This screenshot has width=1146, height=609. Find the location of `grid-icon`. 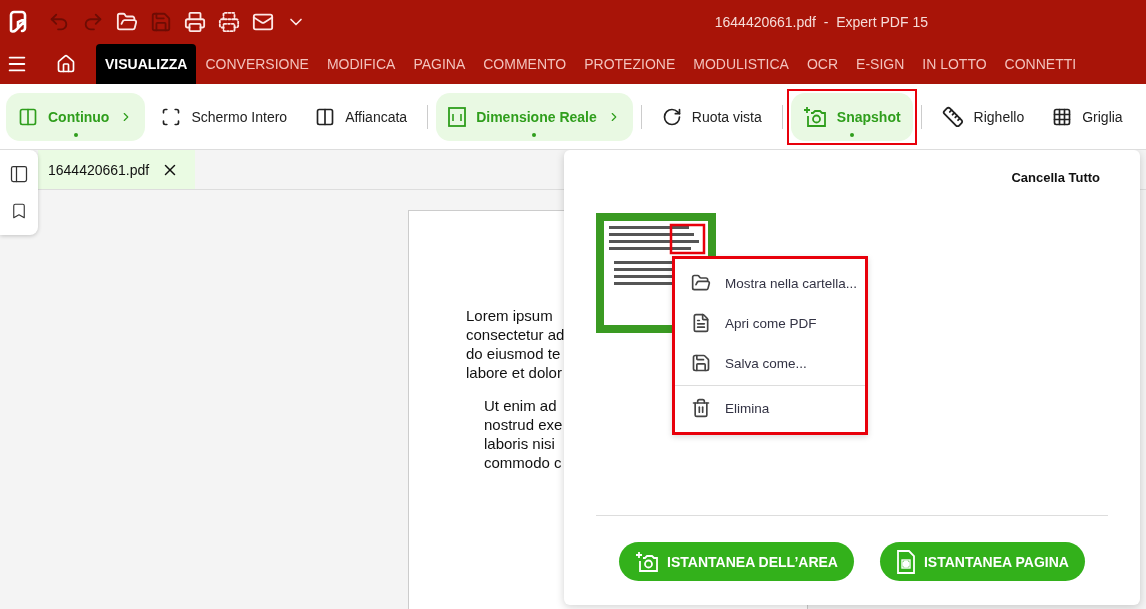

grid-icon is located at coordinates (1062, 116).